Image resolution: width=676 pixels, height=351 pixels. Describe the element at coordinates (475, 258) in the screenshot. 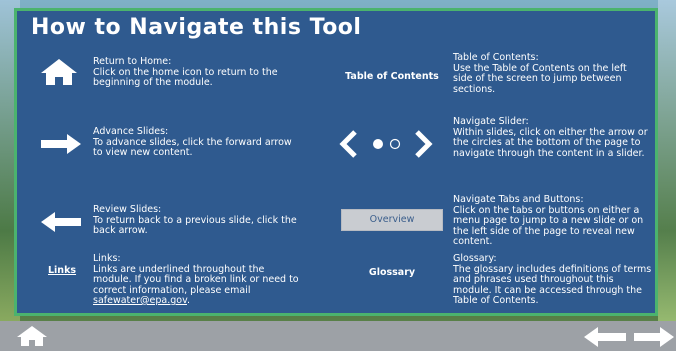

I see `glossary-heading: Glossary:` at that location.